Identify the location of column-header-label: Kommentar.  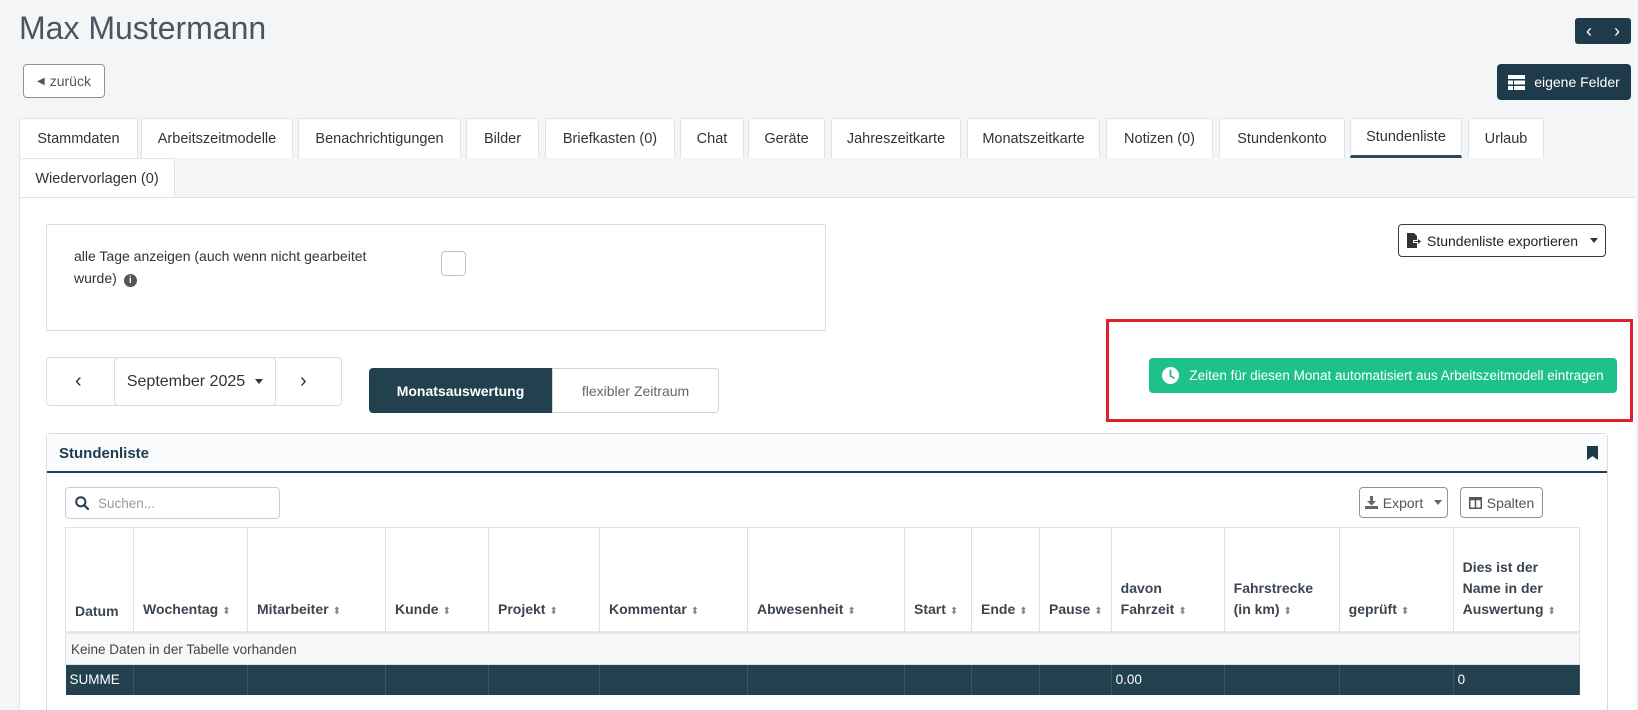
(648, 609).